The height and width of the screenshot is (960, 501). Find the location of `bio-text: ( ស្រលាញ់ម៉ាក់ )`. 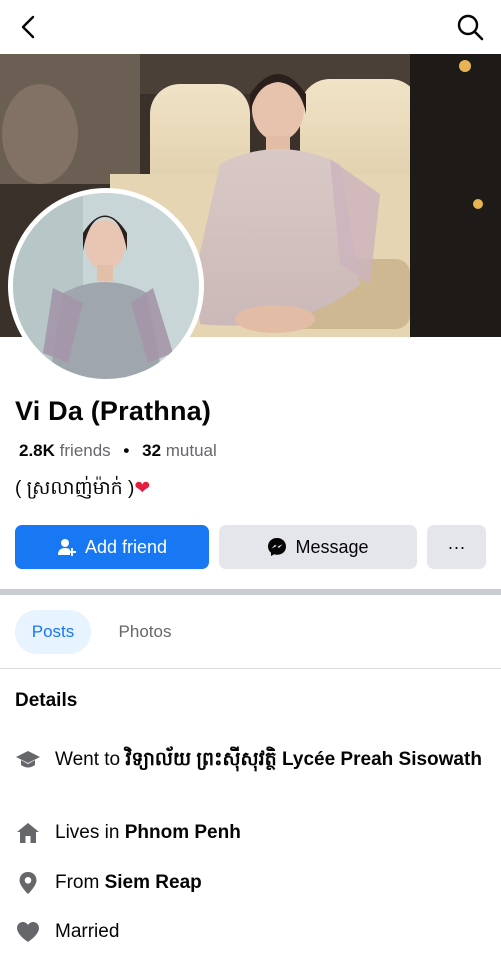

bio-text: ( ស្រលាញ់ម៉ាក់ ) is located at coordinates (75, 488).